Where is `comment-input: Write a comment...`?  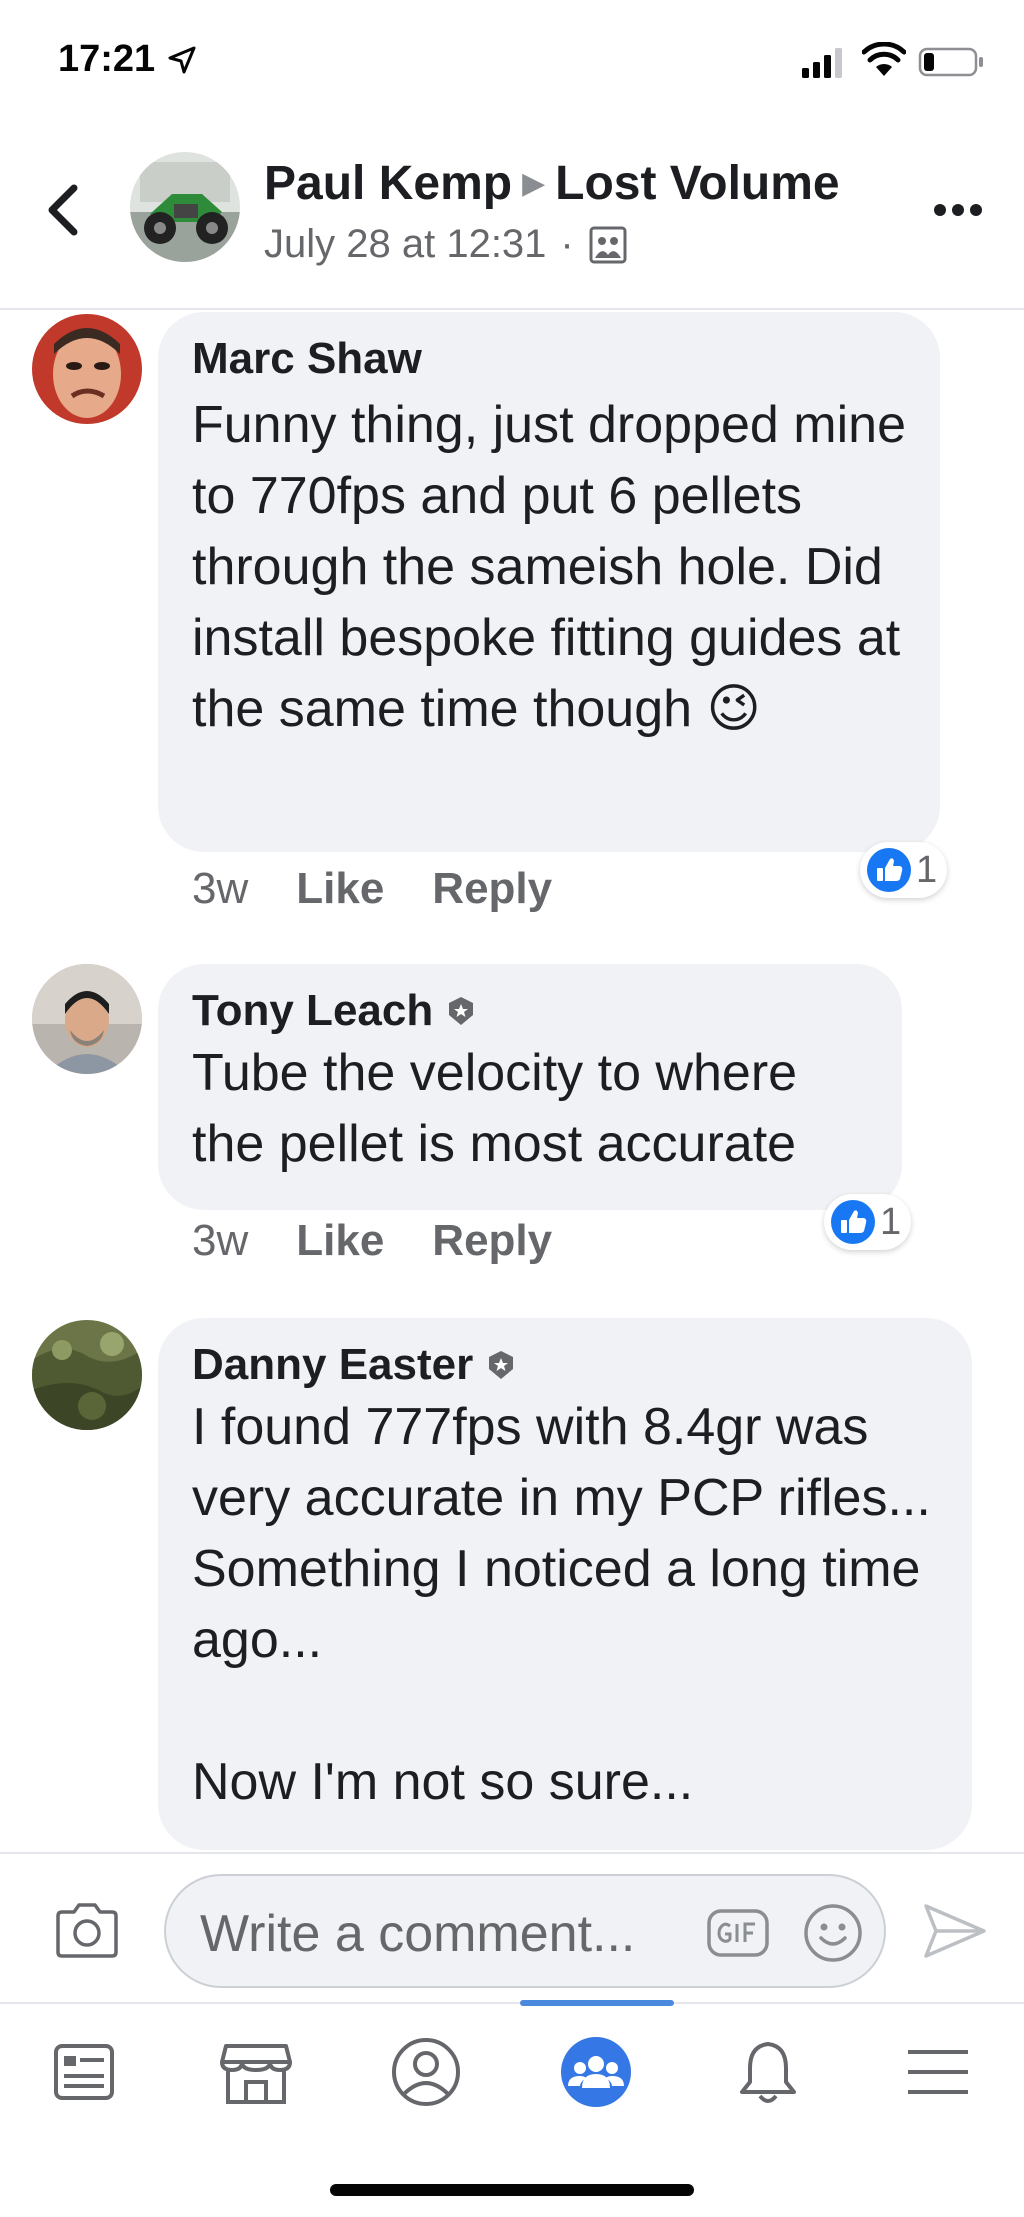 comment-input: Write a comment... is located at coordinates (525, 1931).